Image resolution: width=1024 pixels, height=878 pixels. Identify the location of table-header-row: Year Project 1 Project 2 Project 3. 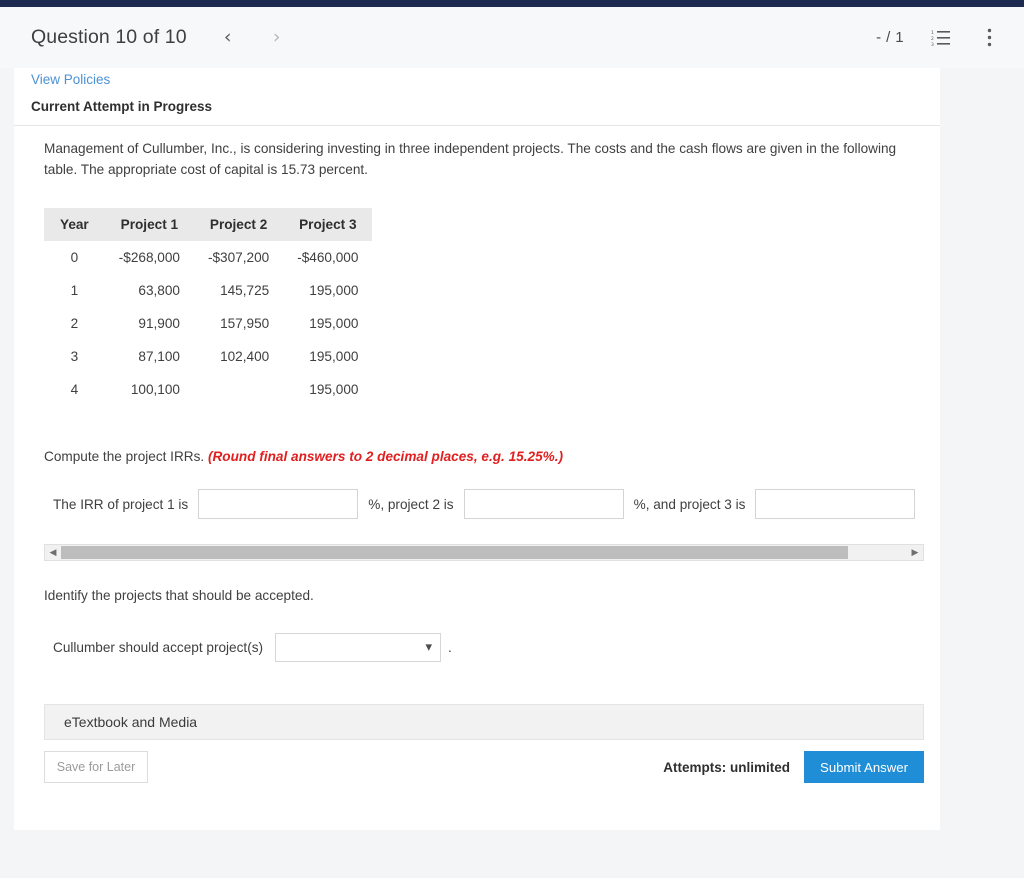
(208, 224).